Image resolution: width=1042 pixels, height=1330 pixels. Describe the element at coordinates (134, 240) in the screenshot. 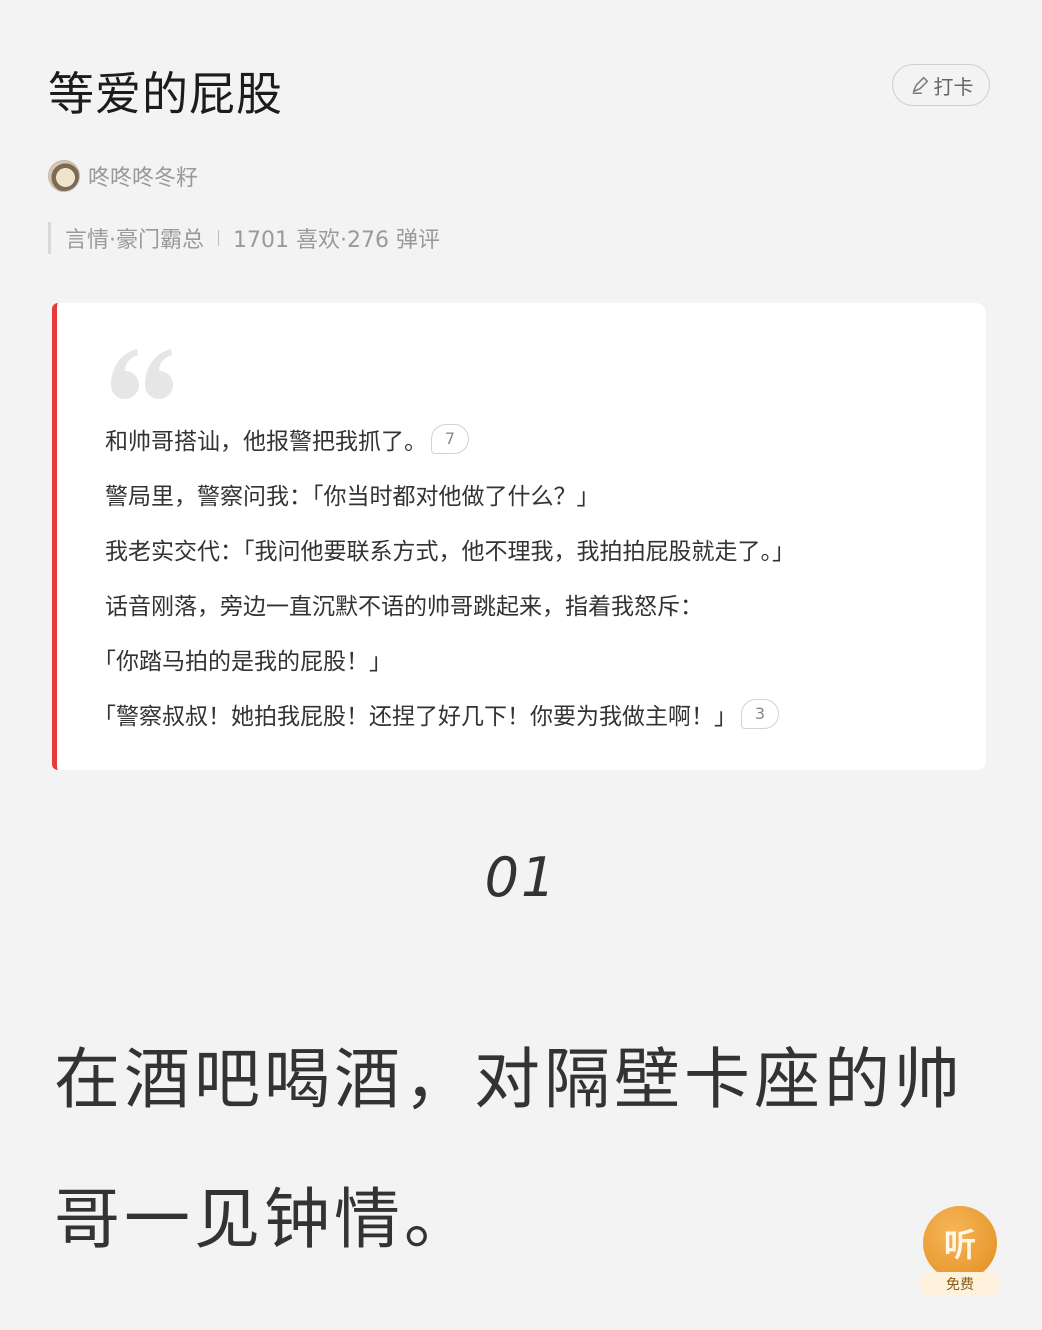

I see `genre-tags: 言情·豪门霸总` at that location.